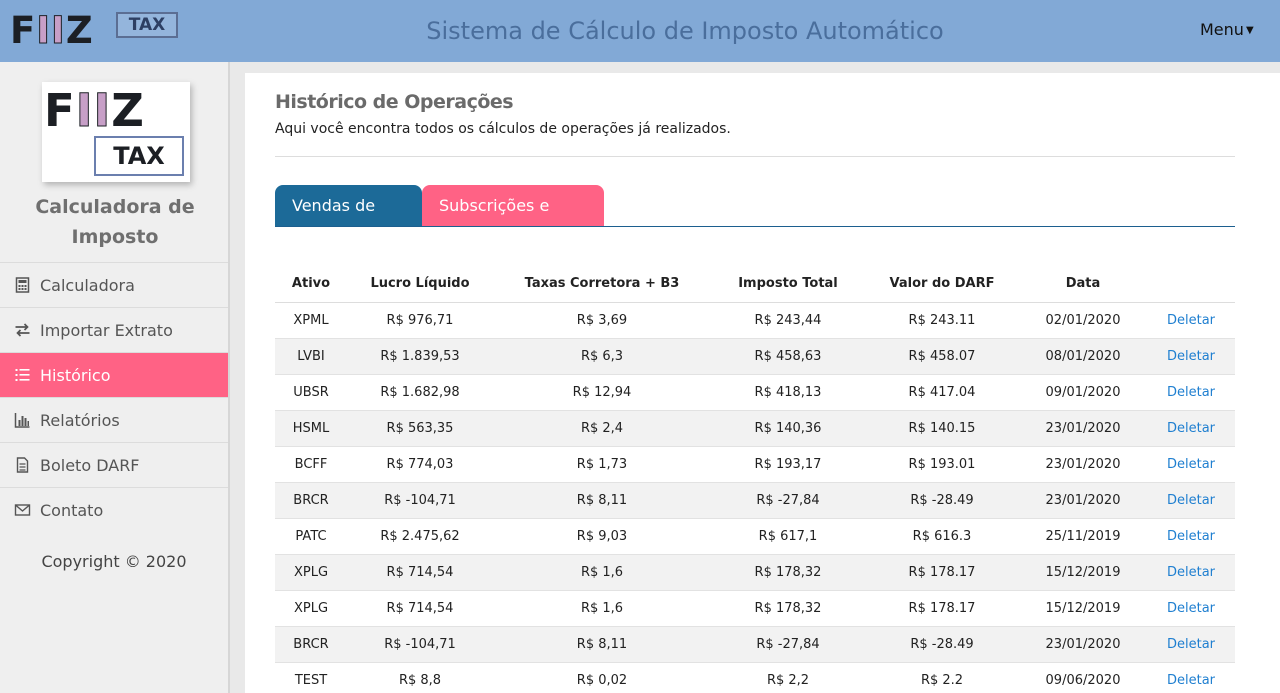 The height and width of the screenshot is (693, 1280). What do you see at coordinates (602, 428) in the screenshot?
I see `cell-taxas: R$ 2,4` at bounding box center [602, 428].